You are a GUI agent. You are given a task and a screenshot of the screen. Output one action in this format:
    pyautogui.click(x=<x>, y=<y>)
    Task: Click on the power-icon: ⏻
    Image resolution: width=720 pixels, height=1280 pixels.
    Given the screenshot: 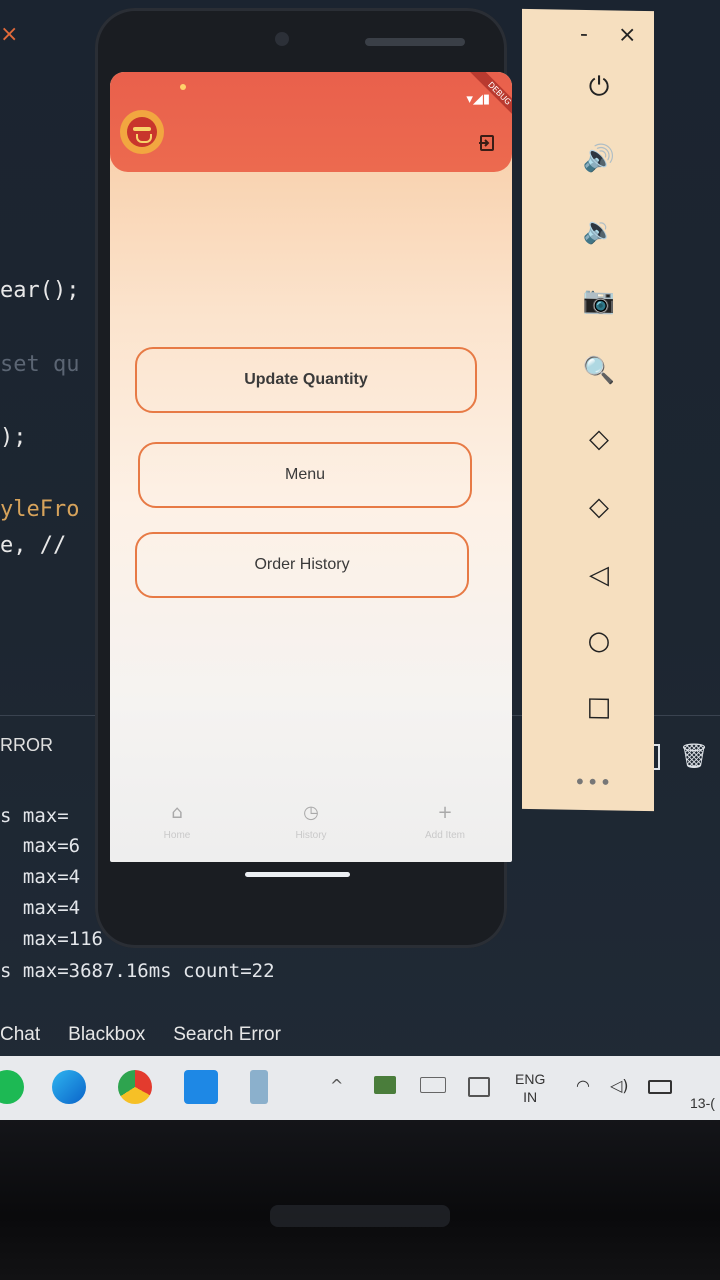 What is the action you would take?
    pyautogui.click(x=599, y=87)
    